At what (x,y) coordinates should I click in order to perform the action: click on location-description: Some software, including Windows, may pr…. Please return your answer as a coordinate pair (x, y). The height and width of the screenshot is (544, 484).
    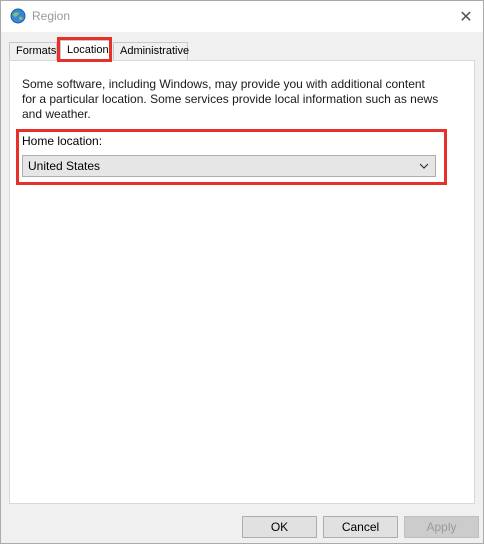
    Looking at the image, I should click on (230, 99).